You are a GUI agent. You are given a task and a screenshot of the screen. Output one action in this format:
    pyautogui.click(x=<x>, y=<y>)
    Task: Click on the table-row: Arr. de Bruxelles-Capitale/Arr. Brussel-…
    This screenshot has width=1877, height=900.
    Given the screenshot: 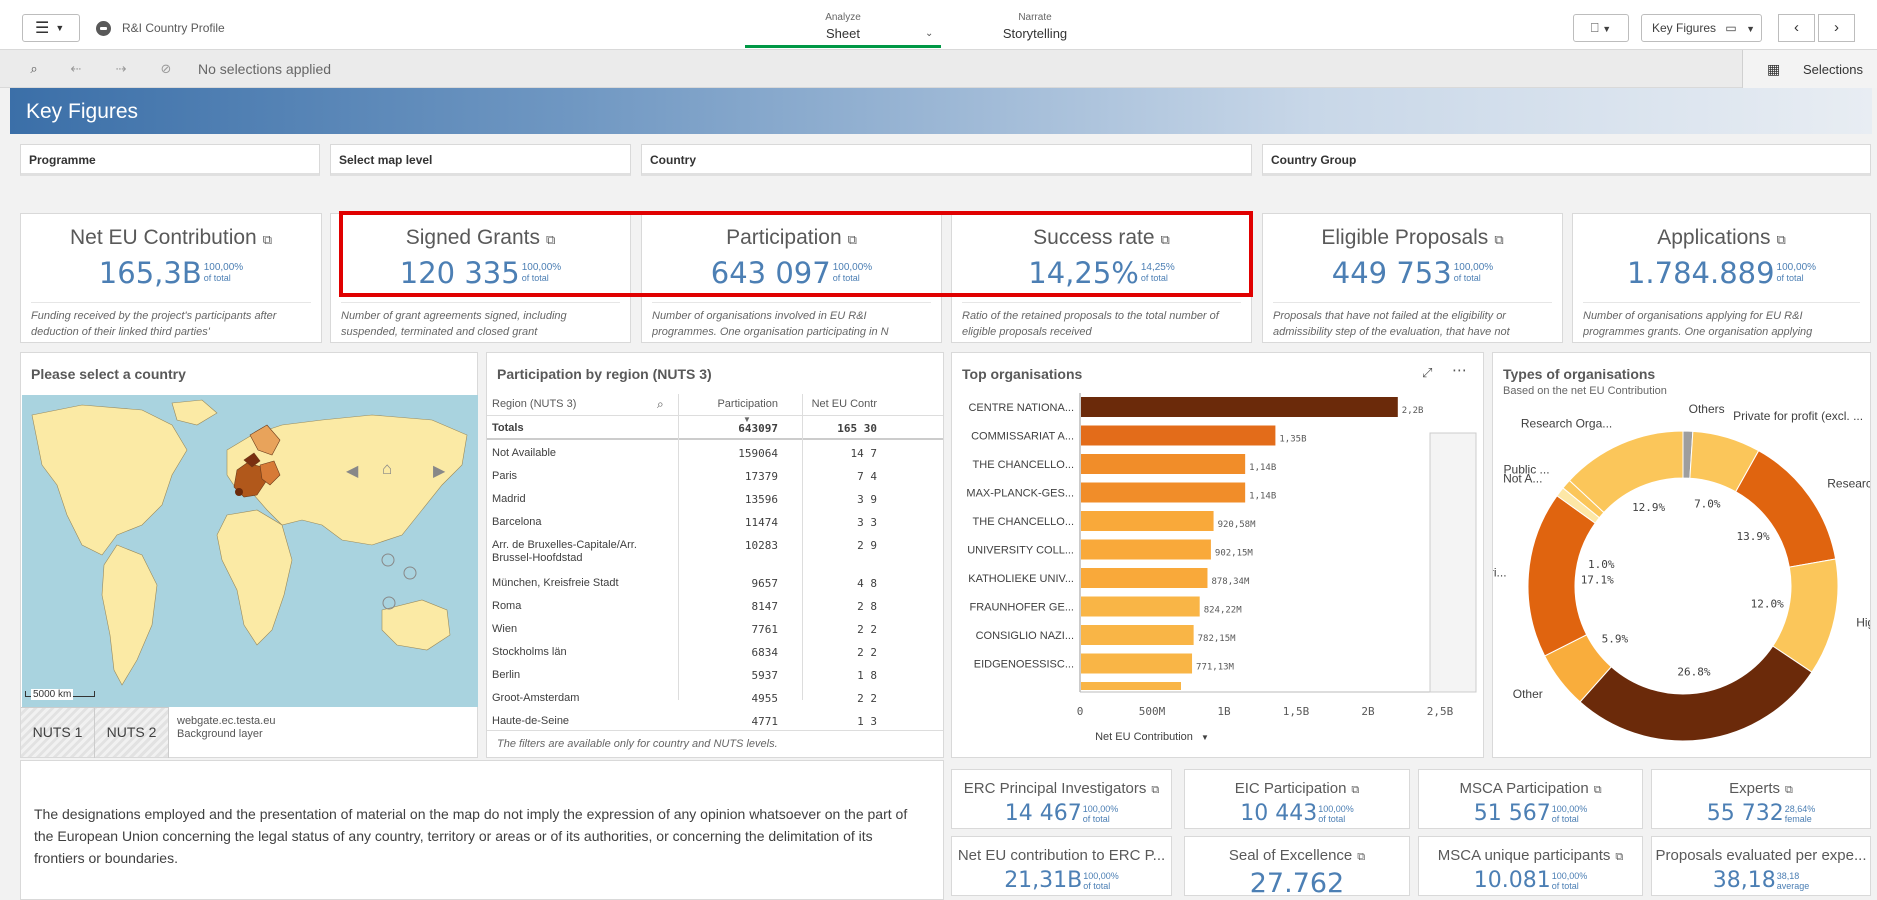 What is the action you would take?
    pyautogui.click(x=715, y=553)
    